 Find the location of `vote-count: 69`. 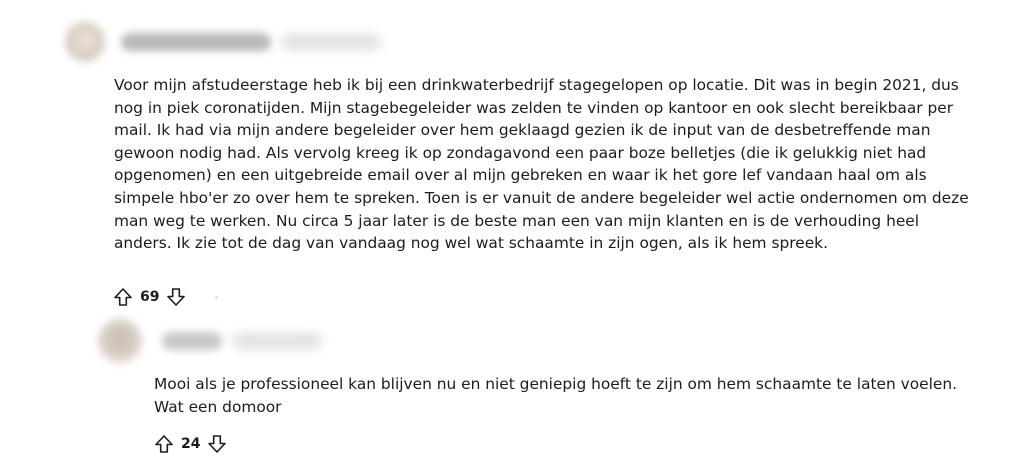

vote-count: 69 is located at coordinates (150, 297).